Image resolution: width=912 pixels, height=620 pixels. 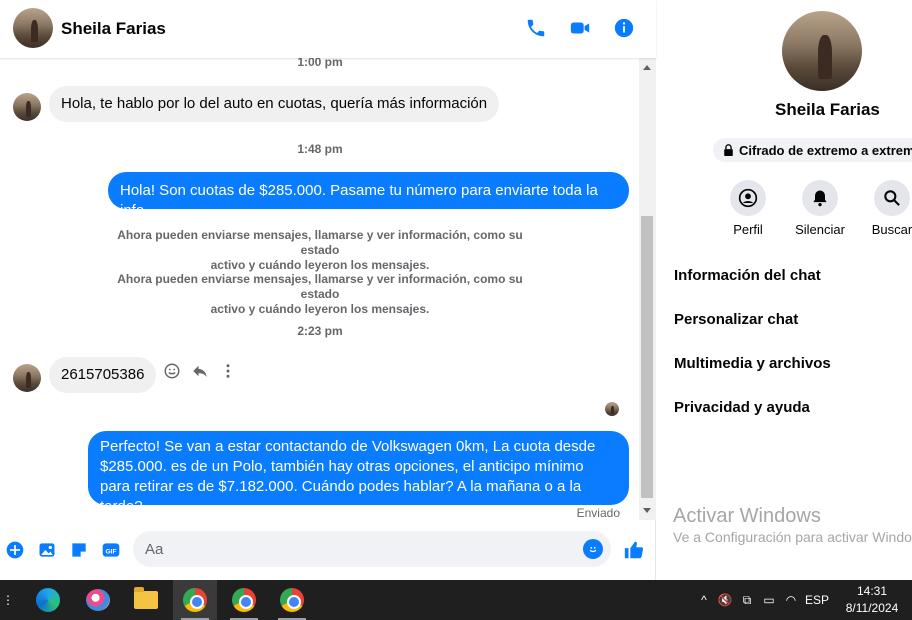 What do you see at coordinates (872, 608) in the screenshot?
I see `clock-date: 8/11/2024` at bounding box center [872, 608].